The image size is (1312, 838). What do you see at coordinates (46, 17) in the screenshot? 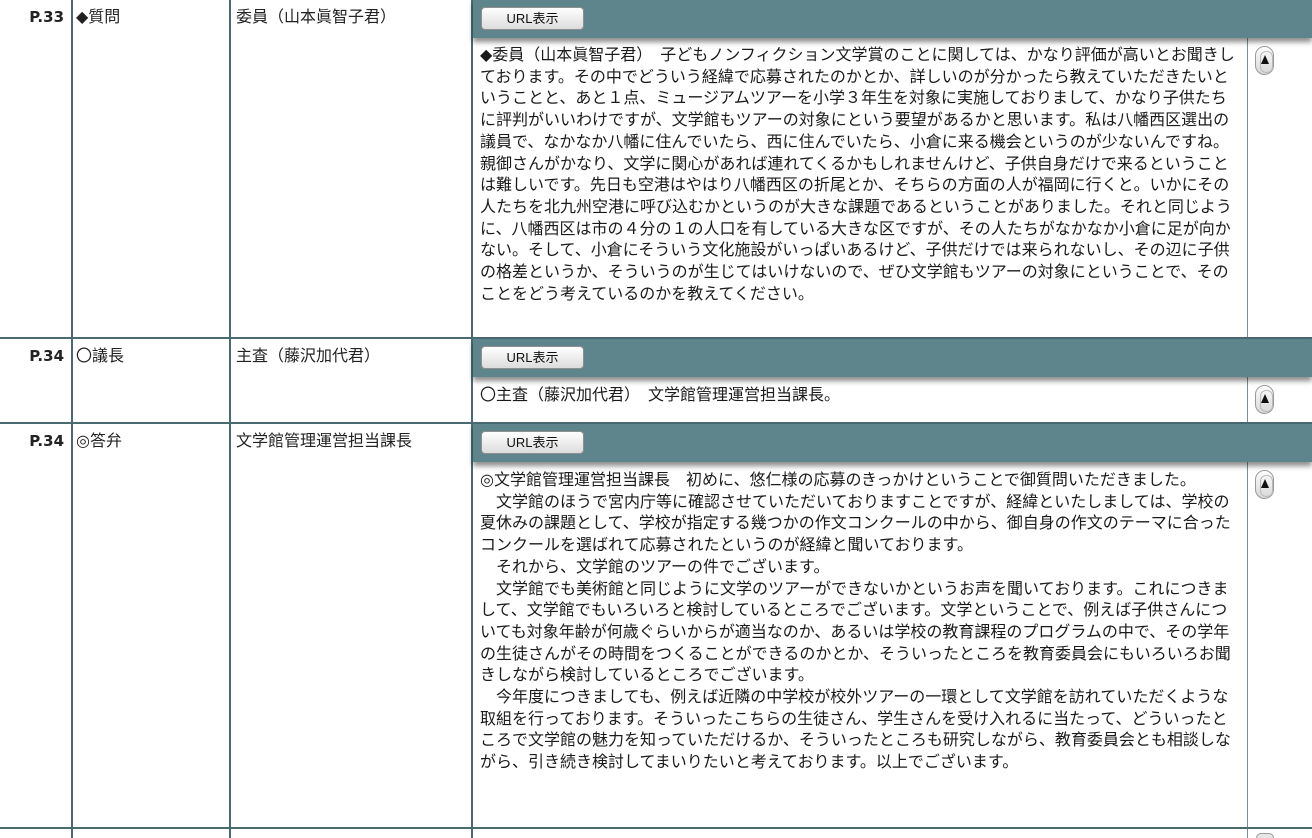
I see `page-number: P.33` at bounding box center [46, 17].